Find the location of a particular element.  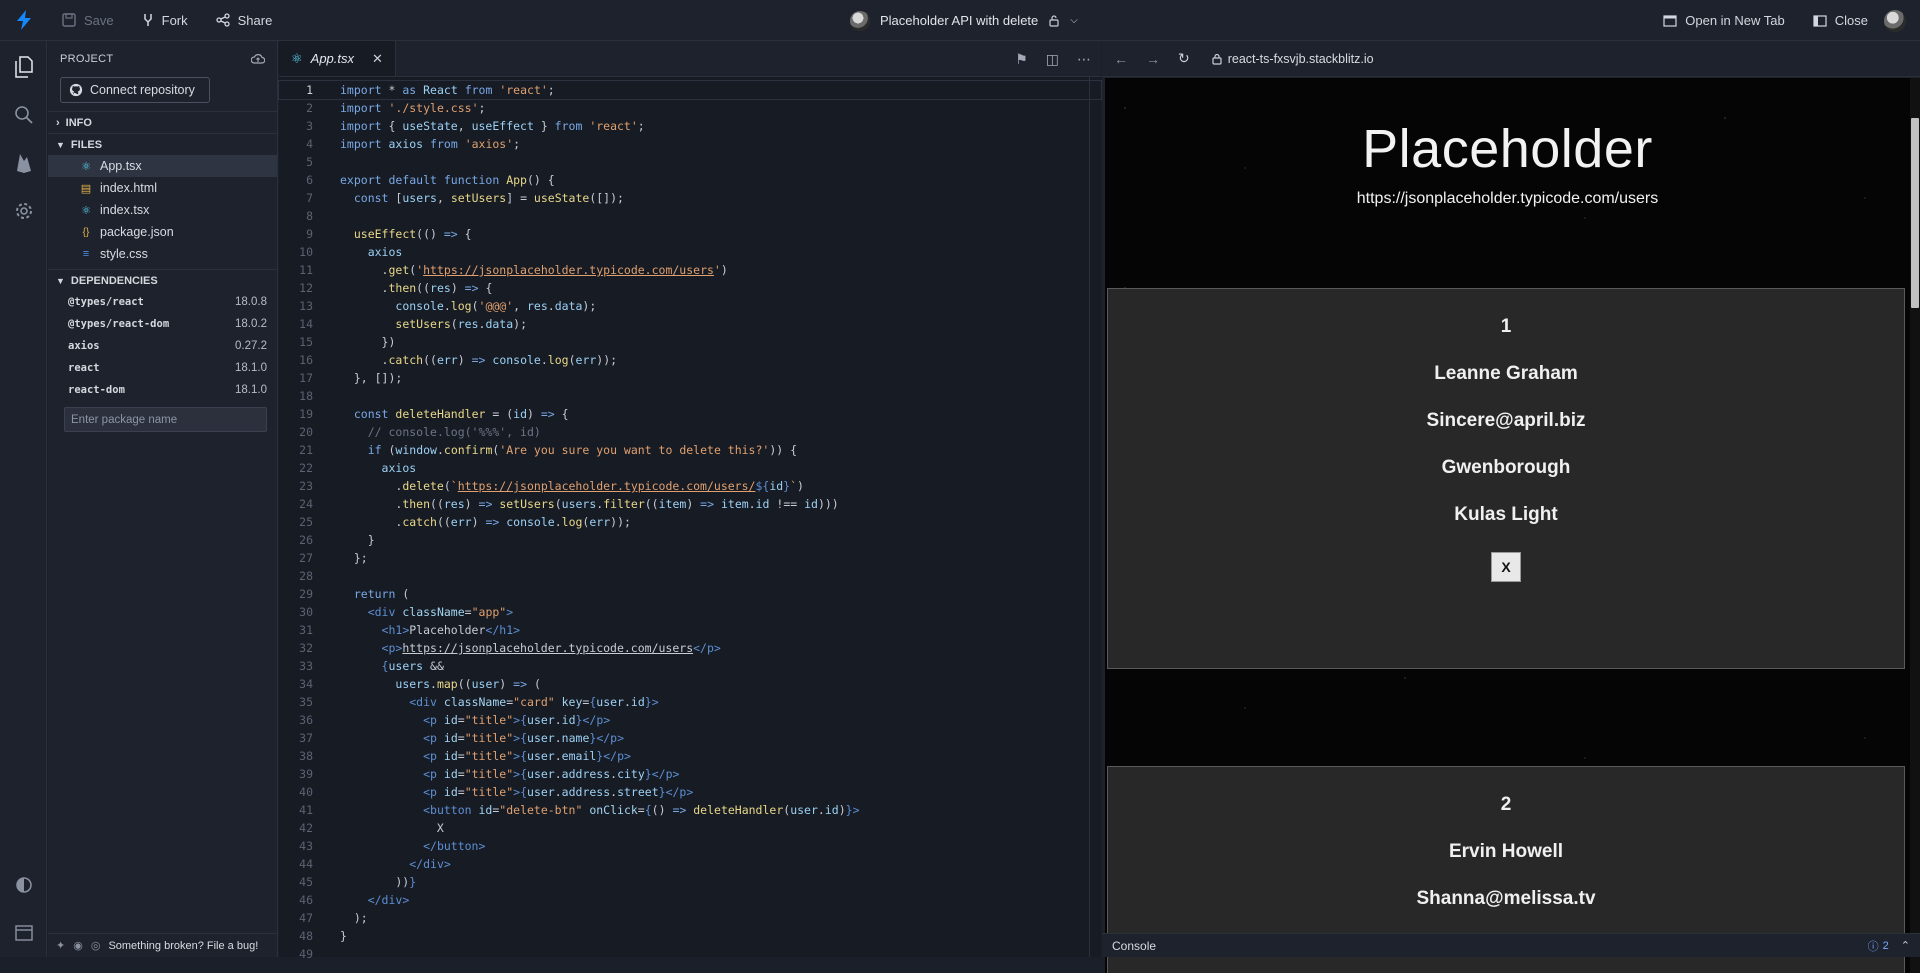

back-arrow-icon: ← is located at coordinates (1121, 59).